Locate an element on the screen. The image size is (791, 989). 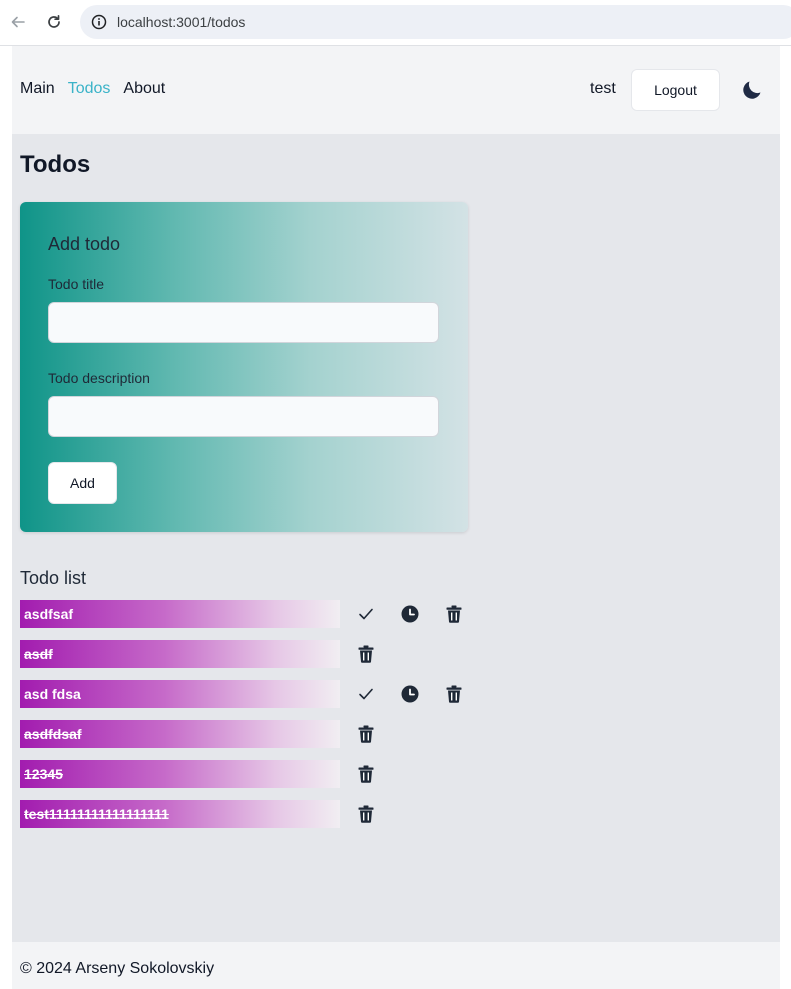
moon-icon is located at coordinates (752, 90).